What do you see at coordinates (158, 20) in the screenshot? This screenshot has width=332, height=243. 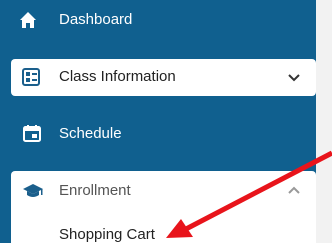 I see `sidebar-item-dashboard: Dashboard` at bounding box center [158, 20].